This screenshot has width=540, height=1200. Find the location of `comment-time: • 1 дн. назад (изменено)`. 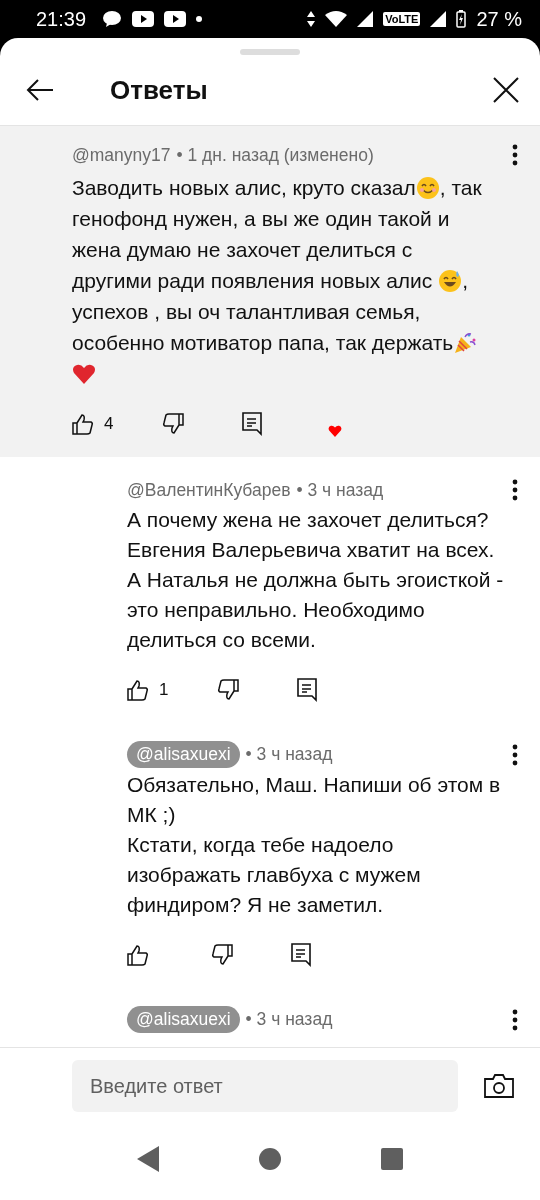

comment-time: • 1 дн. назад (изменено) is located at coordinates (275, 155).